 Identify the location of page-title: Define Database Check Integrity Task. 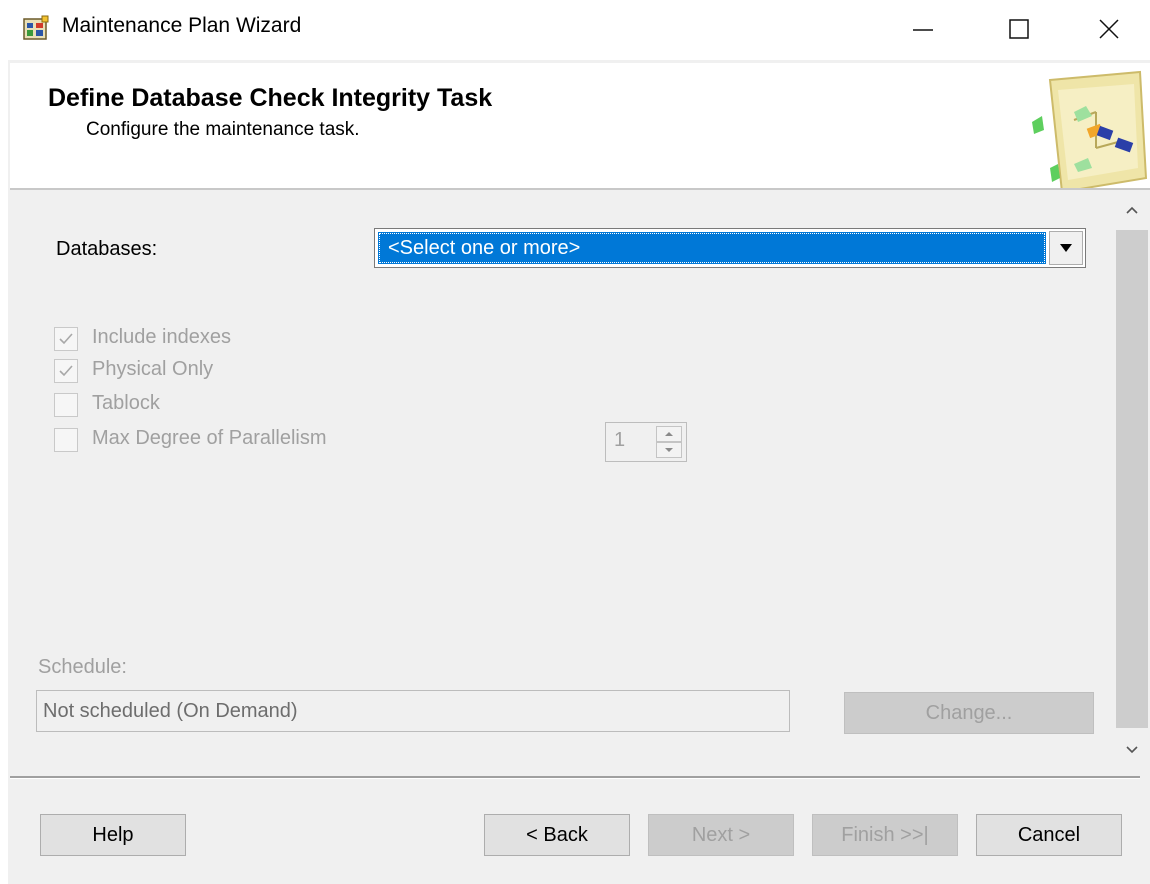
(270, 98).